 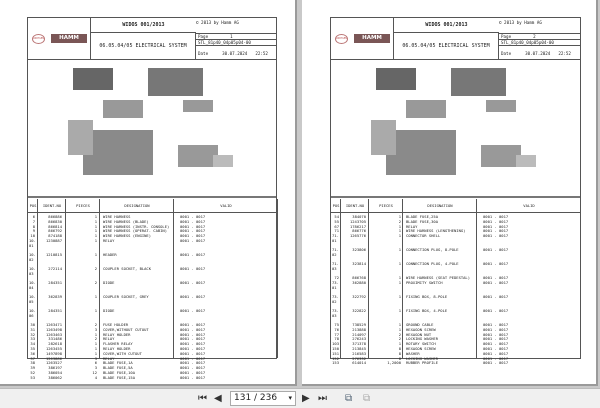 I want to click on pos-cell: 153, so click(x=335, y=363).